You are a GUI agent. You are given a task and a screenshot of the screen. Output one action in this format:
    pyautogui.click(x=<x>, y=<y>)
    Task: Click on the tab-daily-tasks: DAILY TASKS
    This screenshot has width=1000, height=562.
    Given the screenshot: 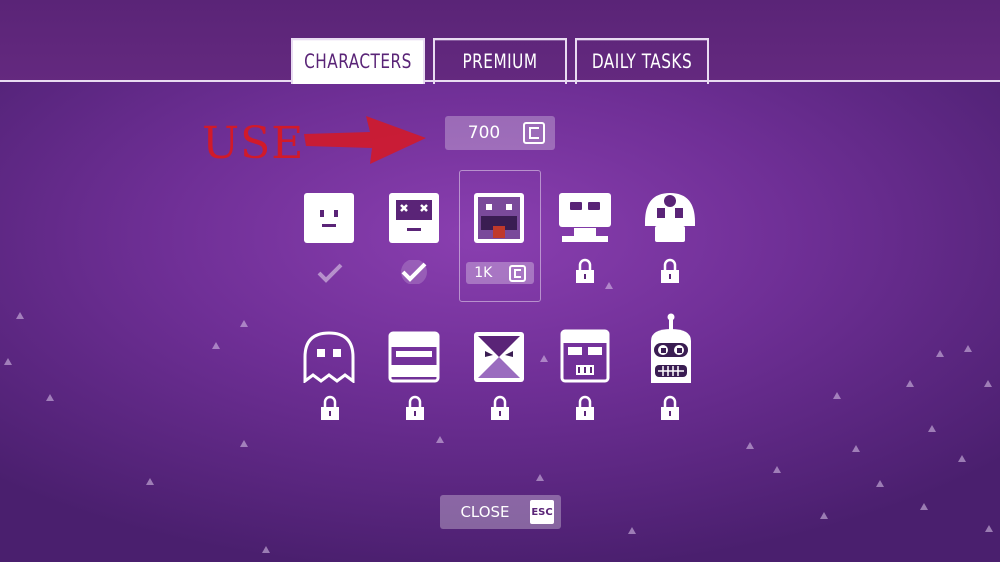 What is the action you would take?
    pyautogui.click(x=642, y=61)
    